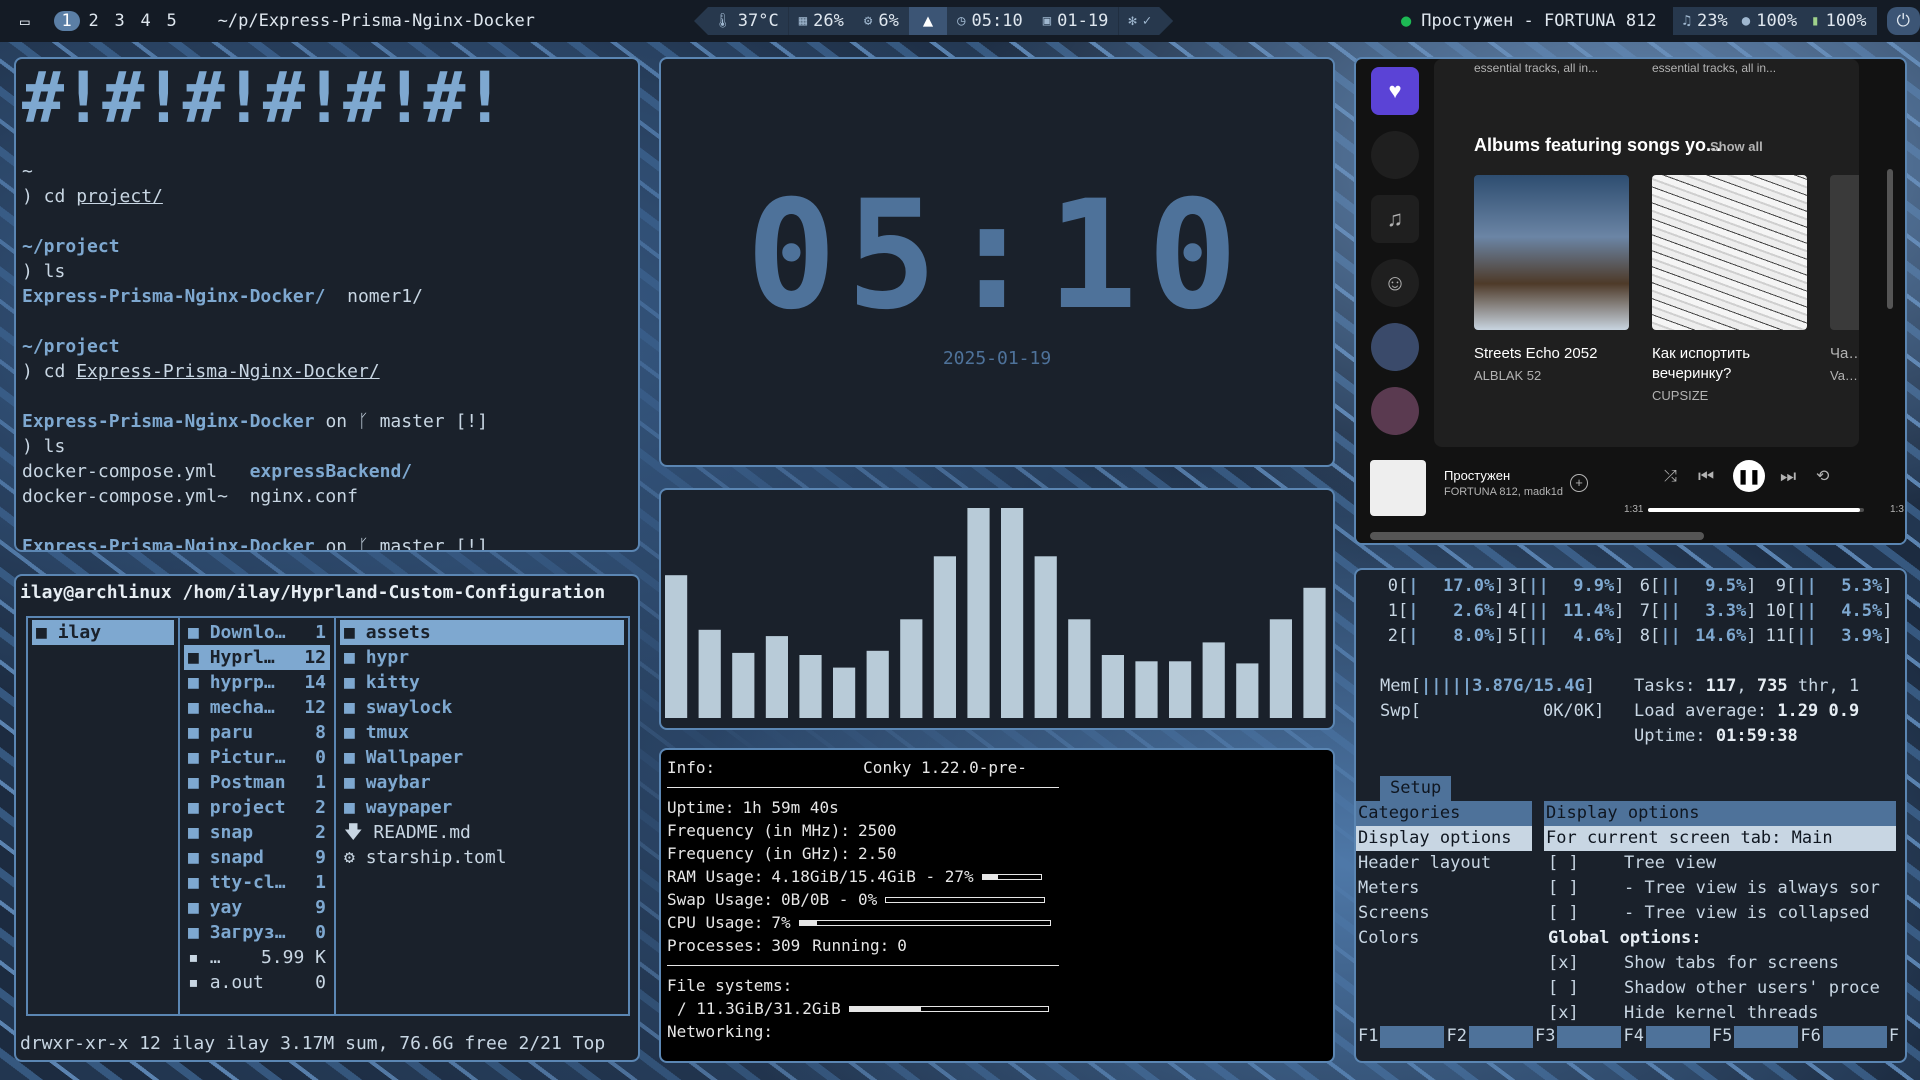 This screenshot has width=1920, height=1080. I want to click on artist-icon: ☺, so click(1395, 283).